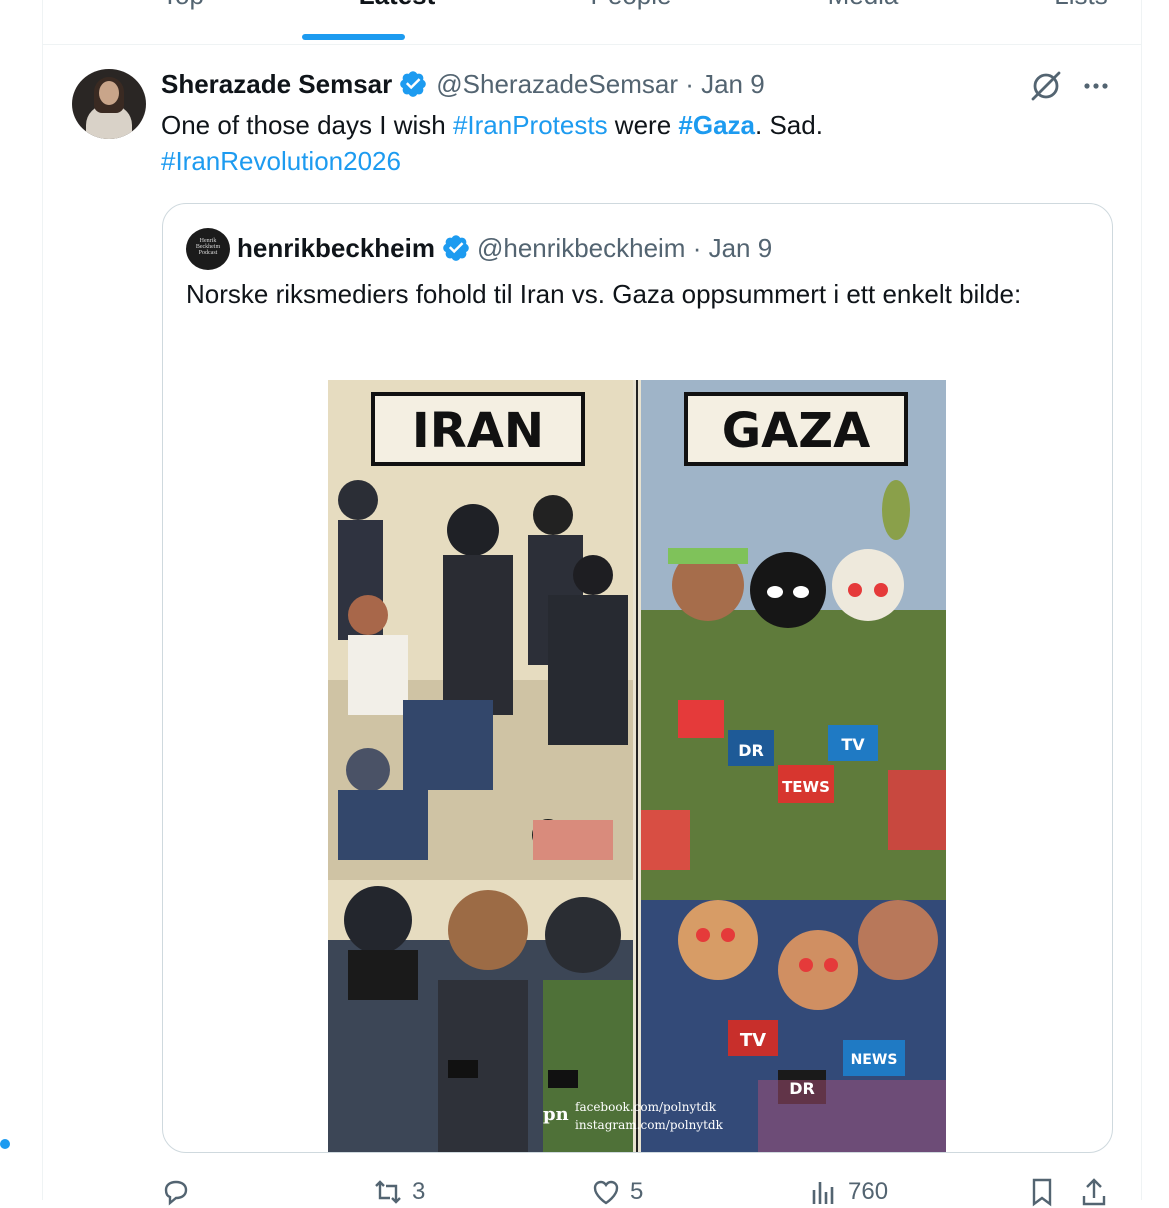  I want to click on repost-button: 3, so click(398, 1192).